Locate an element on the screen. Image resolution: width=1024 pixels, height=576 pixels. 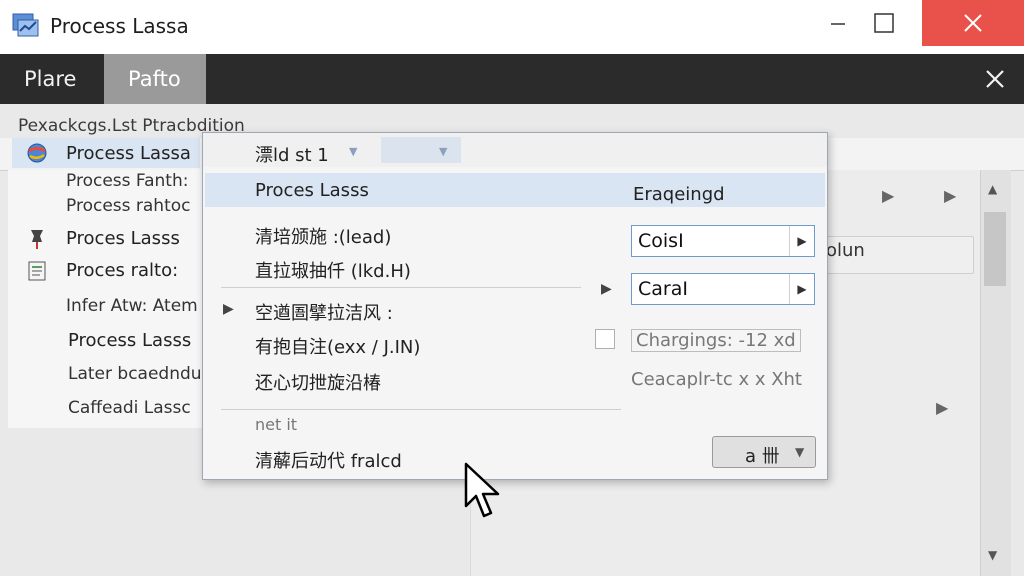
list-item: Later bcaedndu is located at coordinates (135, 374).